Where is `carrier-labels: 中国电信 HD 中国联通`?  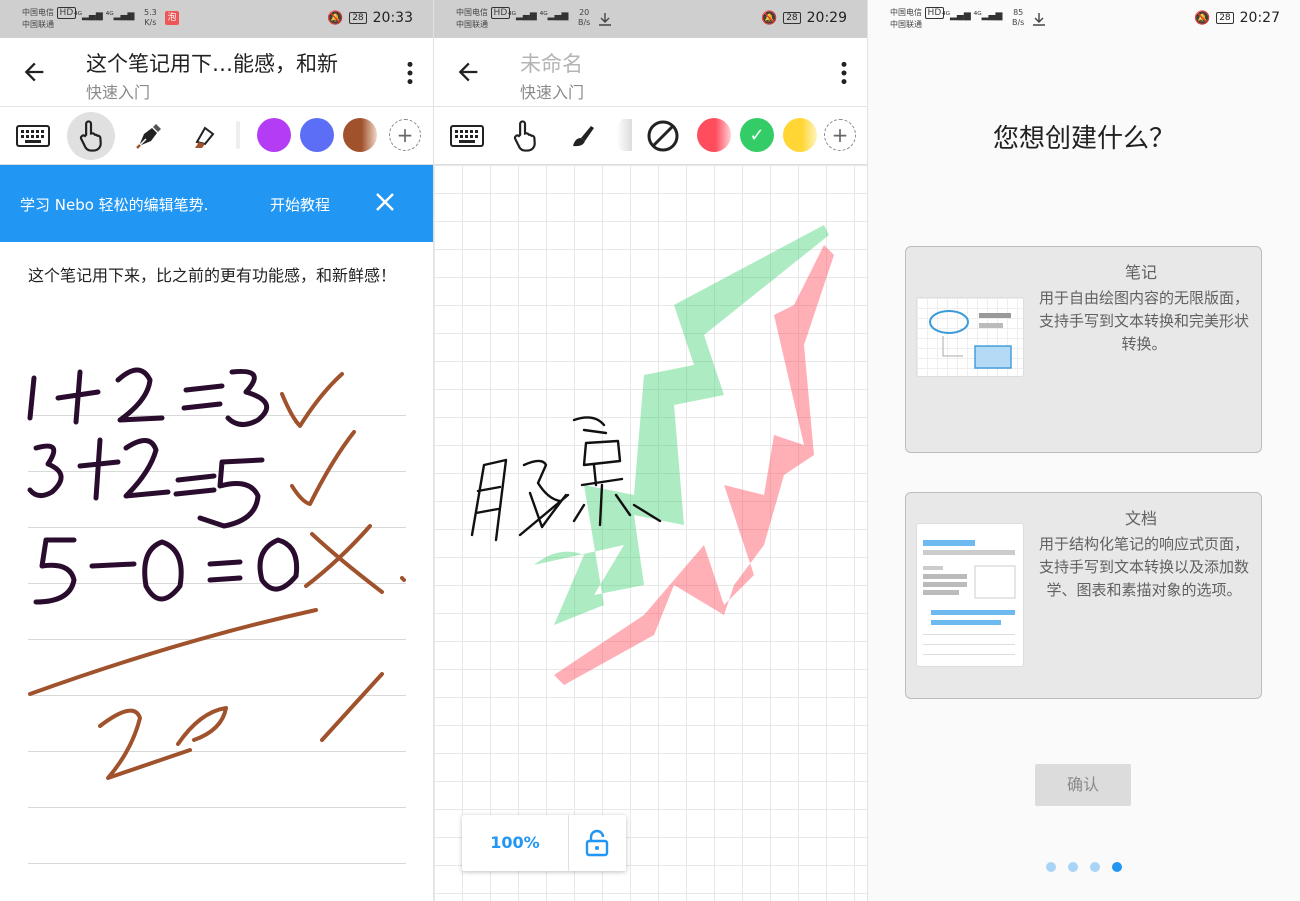 carrier-labels: 中国电信 HD 中国联通 is located at coordinates (483, 18).